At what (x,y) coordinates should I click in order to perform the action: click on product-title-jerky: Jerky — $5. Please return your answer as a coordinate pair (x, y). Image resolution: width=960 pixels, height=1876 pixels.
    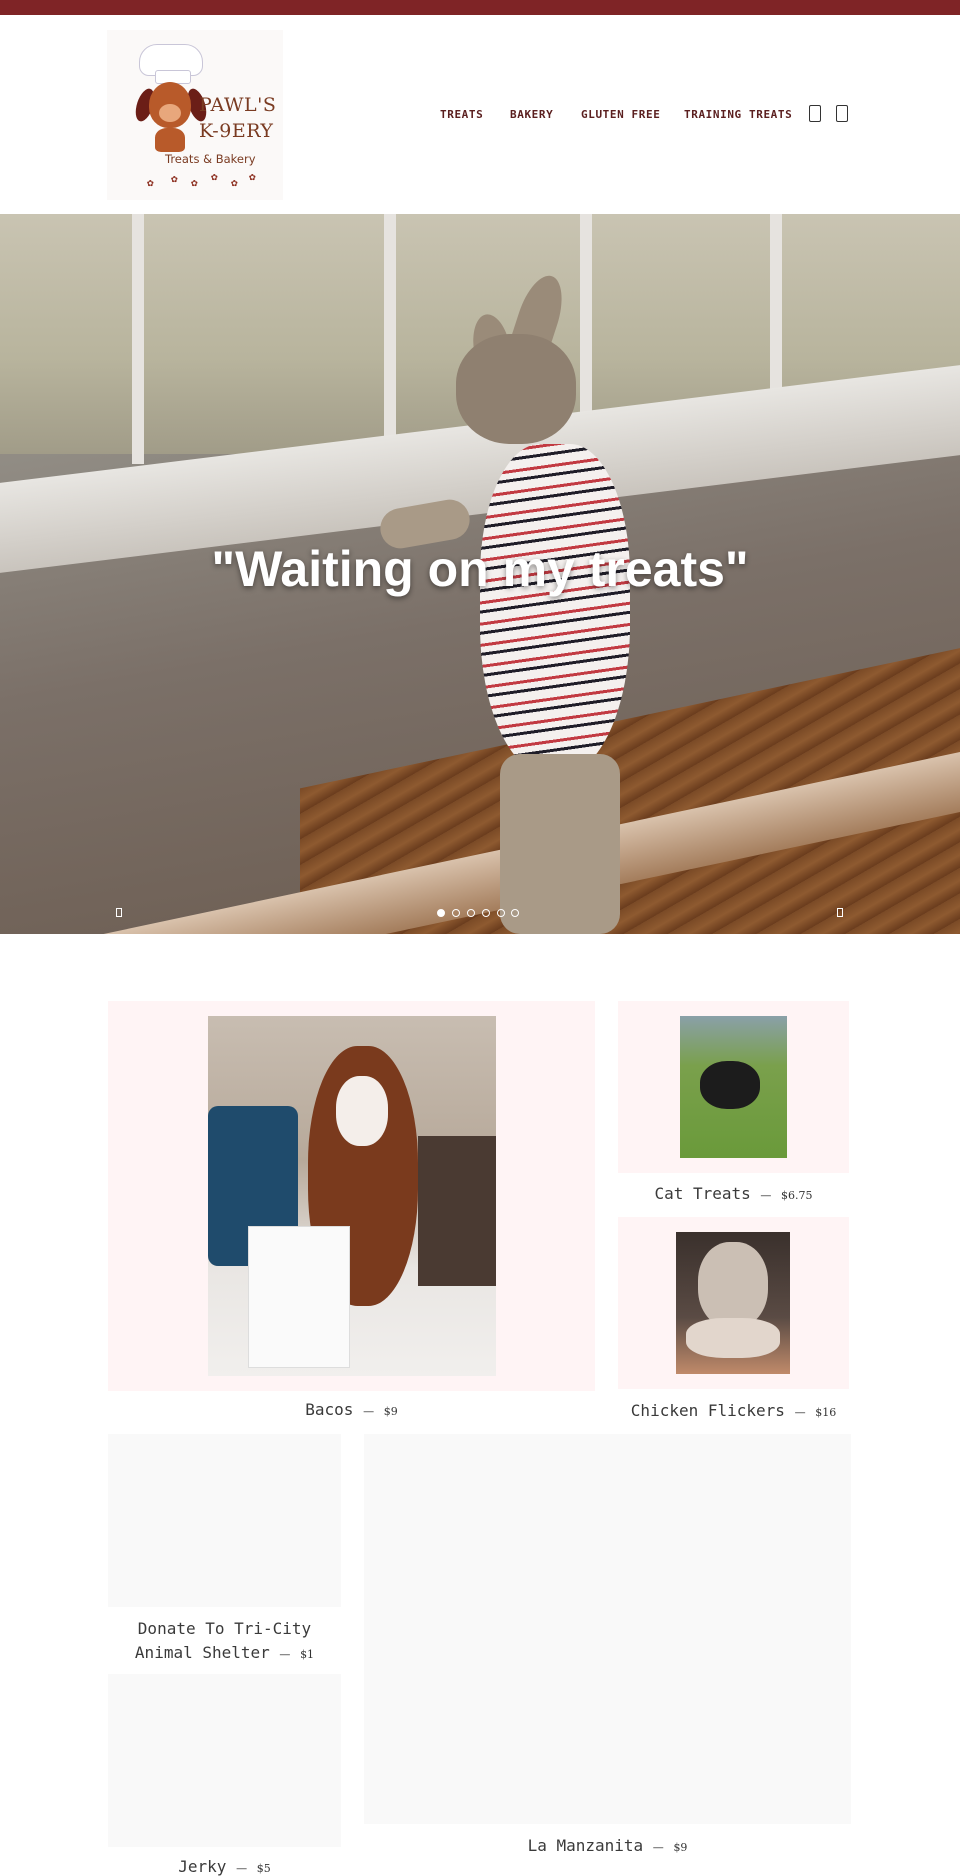
    Looking at the image, I should click on (224, 1866).